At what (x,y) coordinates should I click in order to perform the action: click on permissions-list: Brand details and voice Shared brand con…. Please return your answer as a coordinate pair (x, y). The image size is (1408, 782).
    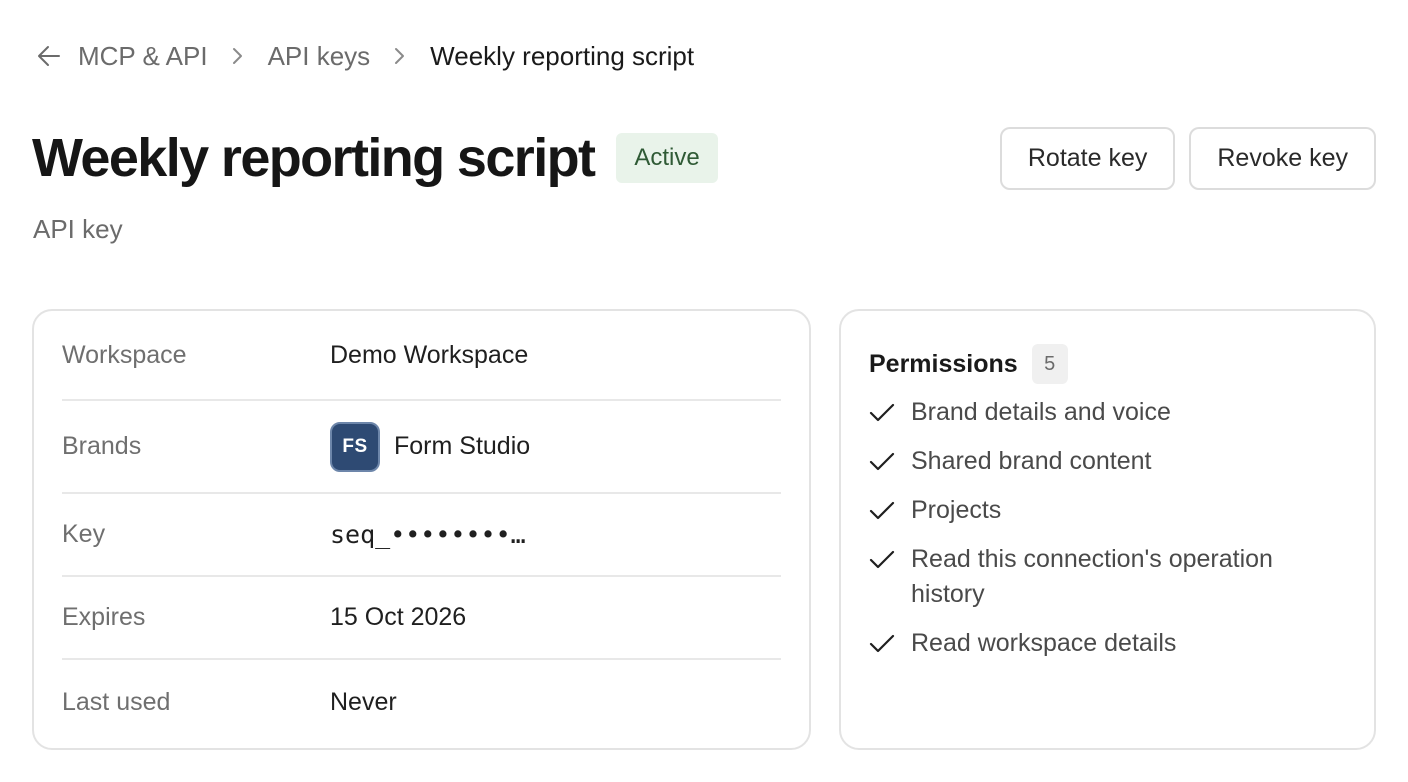
    Looking at the image, I should click on (1107, 528).